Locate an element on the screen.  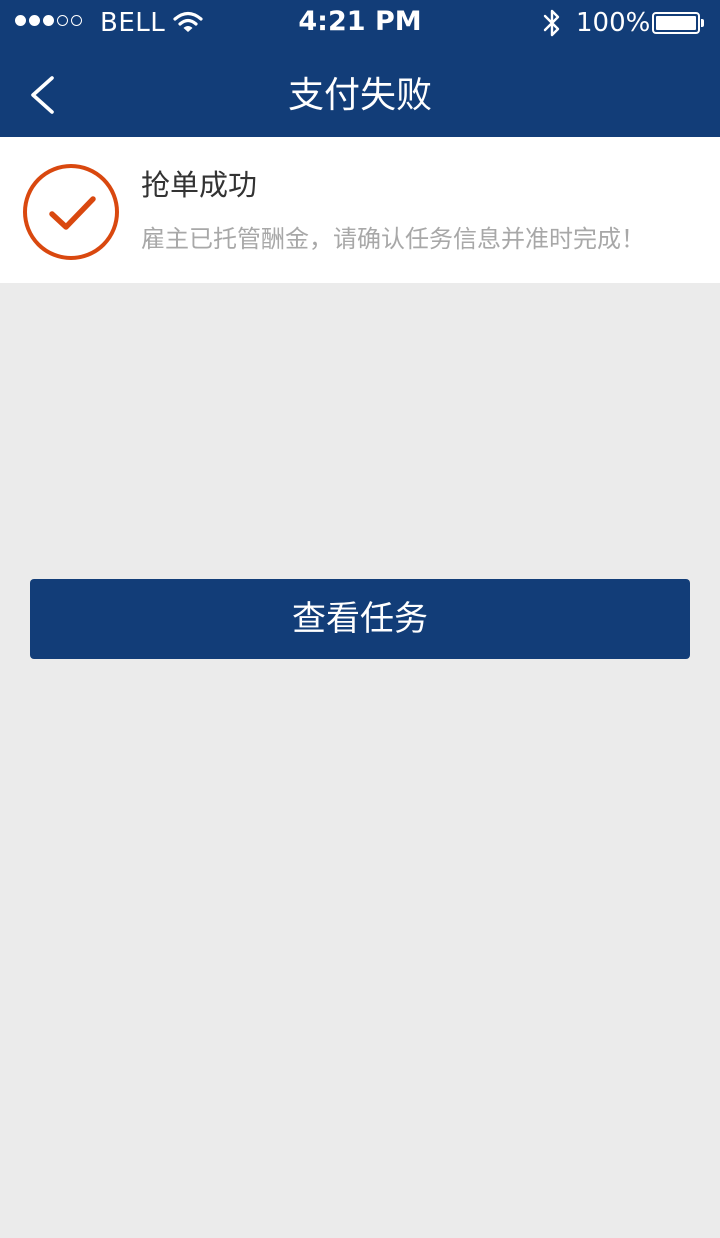
check-circle-icon is located at coordinates (71, 214).